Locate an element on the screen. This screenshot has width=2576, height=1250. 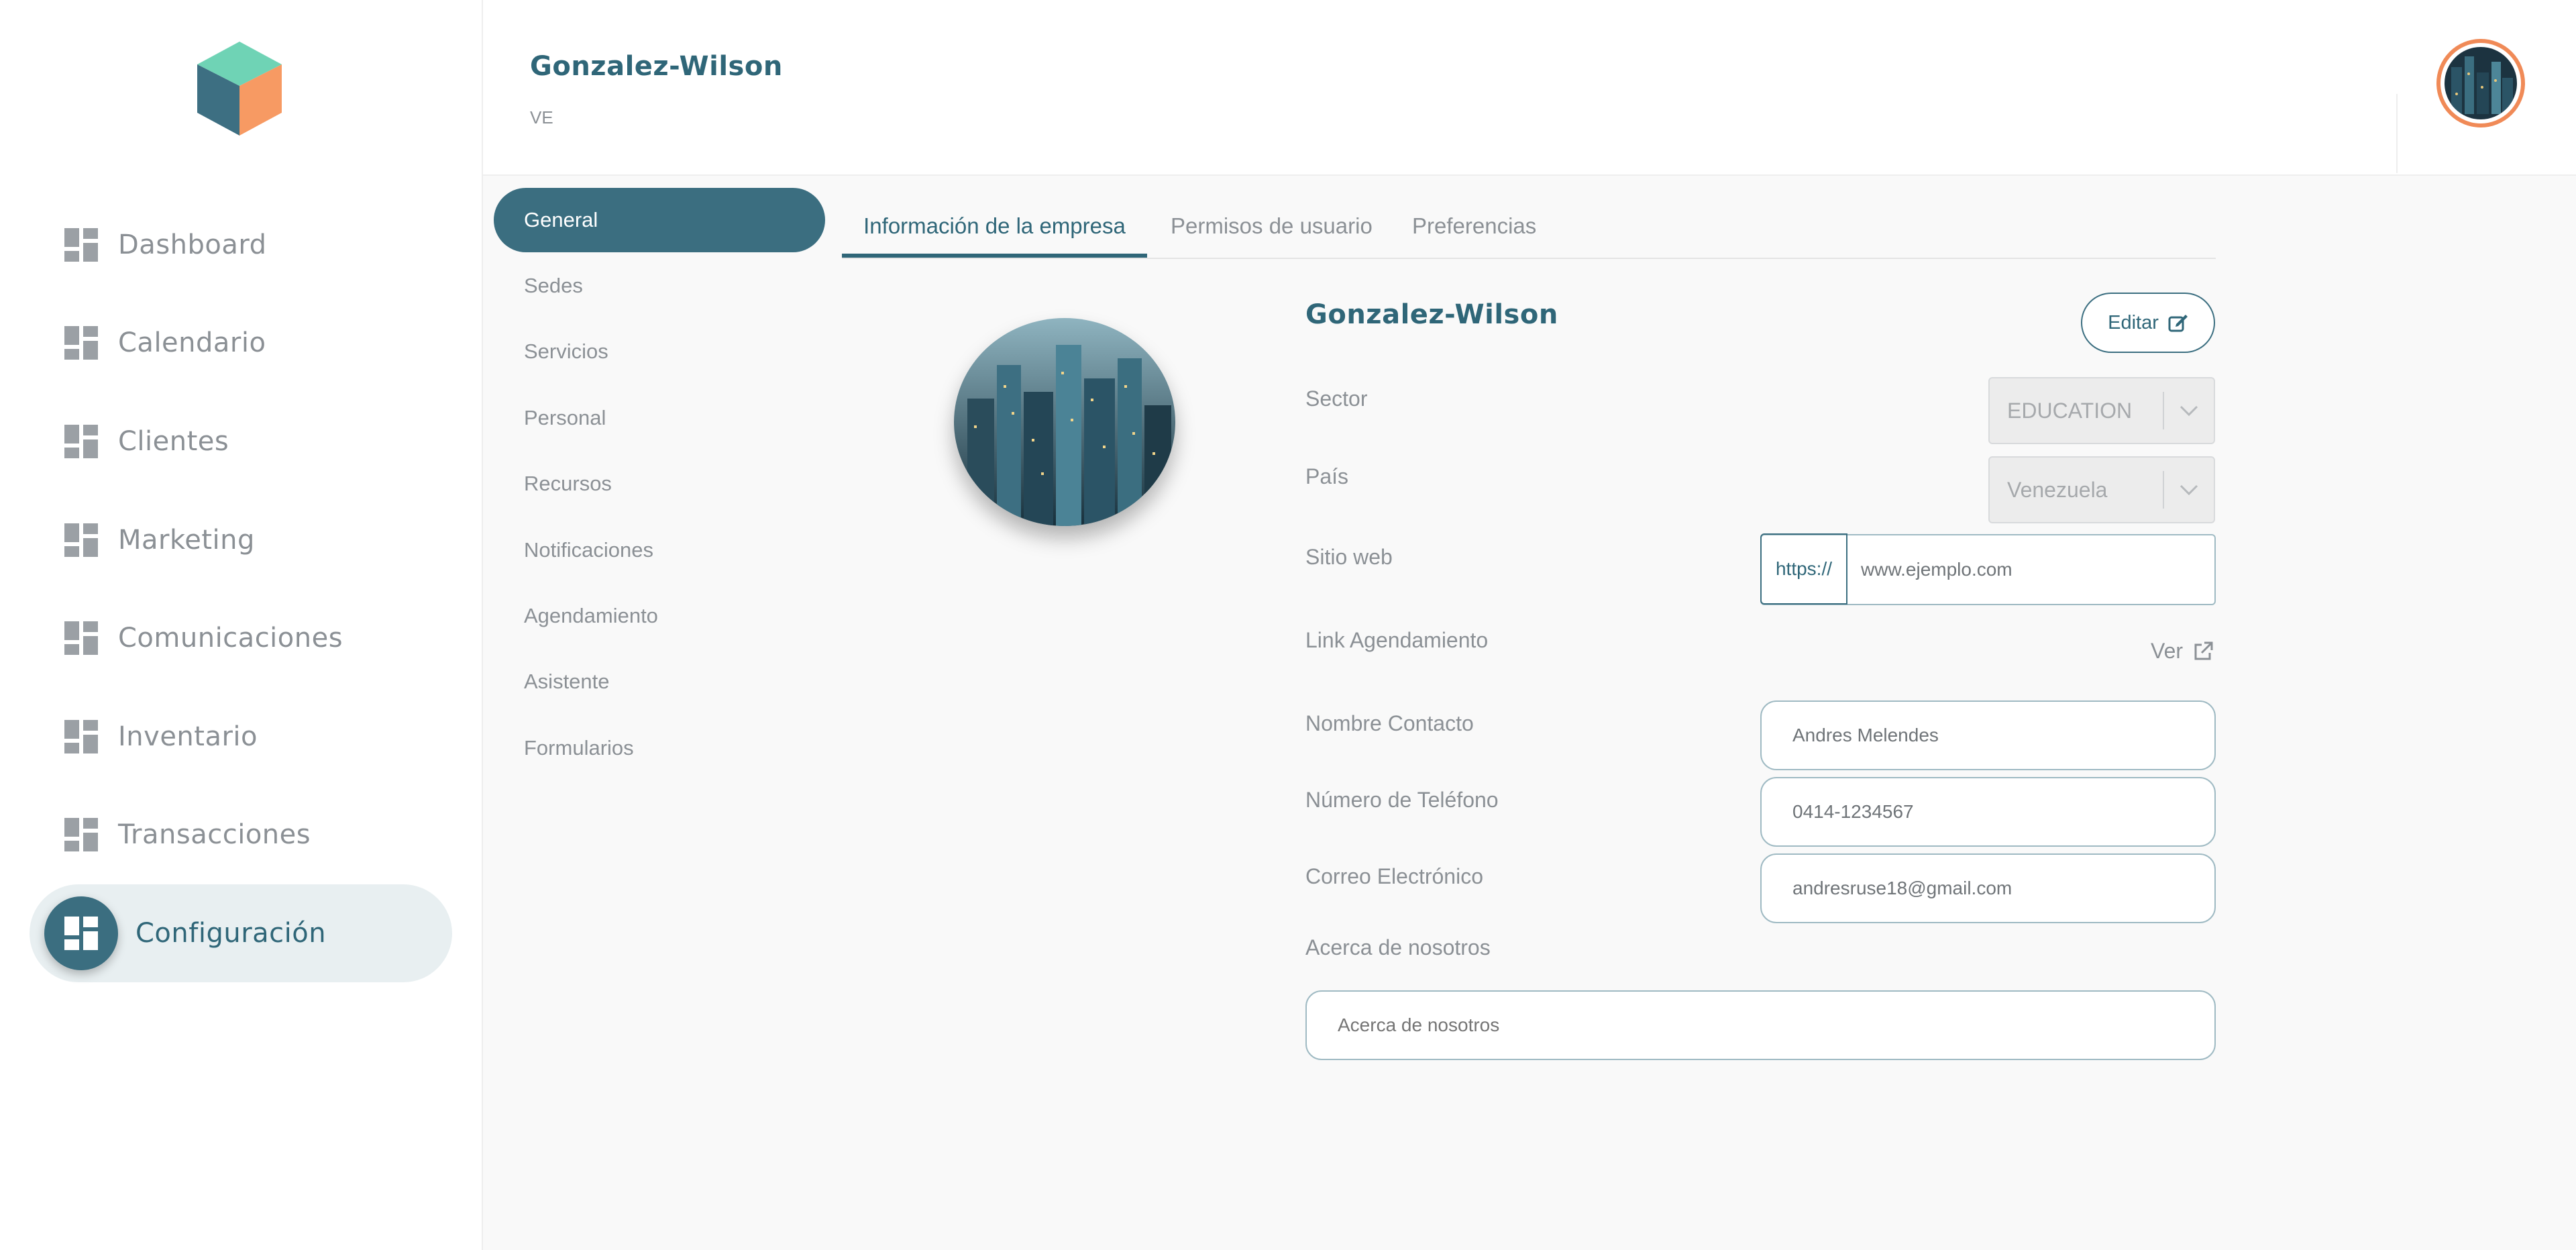
sidebar-item-label: Transacciones is located at coordinates (214, 834).